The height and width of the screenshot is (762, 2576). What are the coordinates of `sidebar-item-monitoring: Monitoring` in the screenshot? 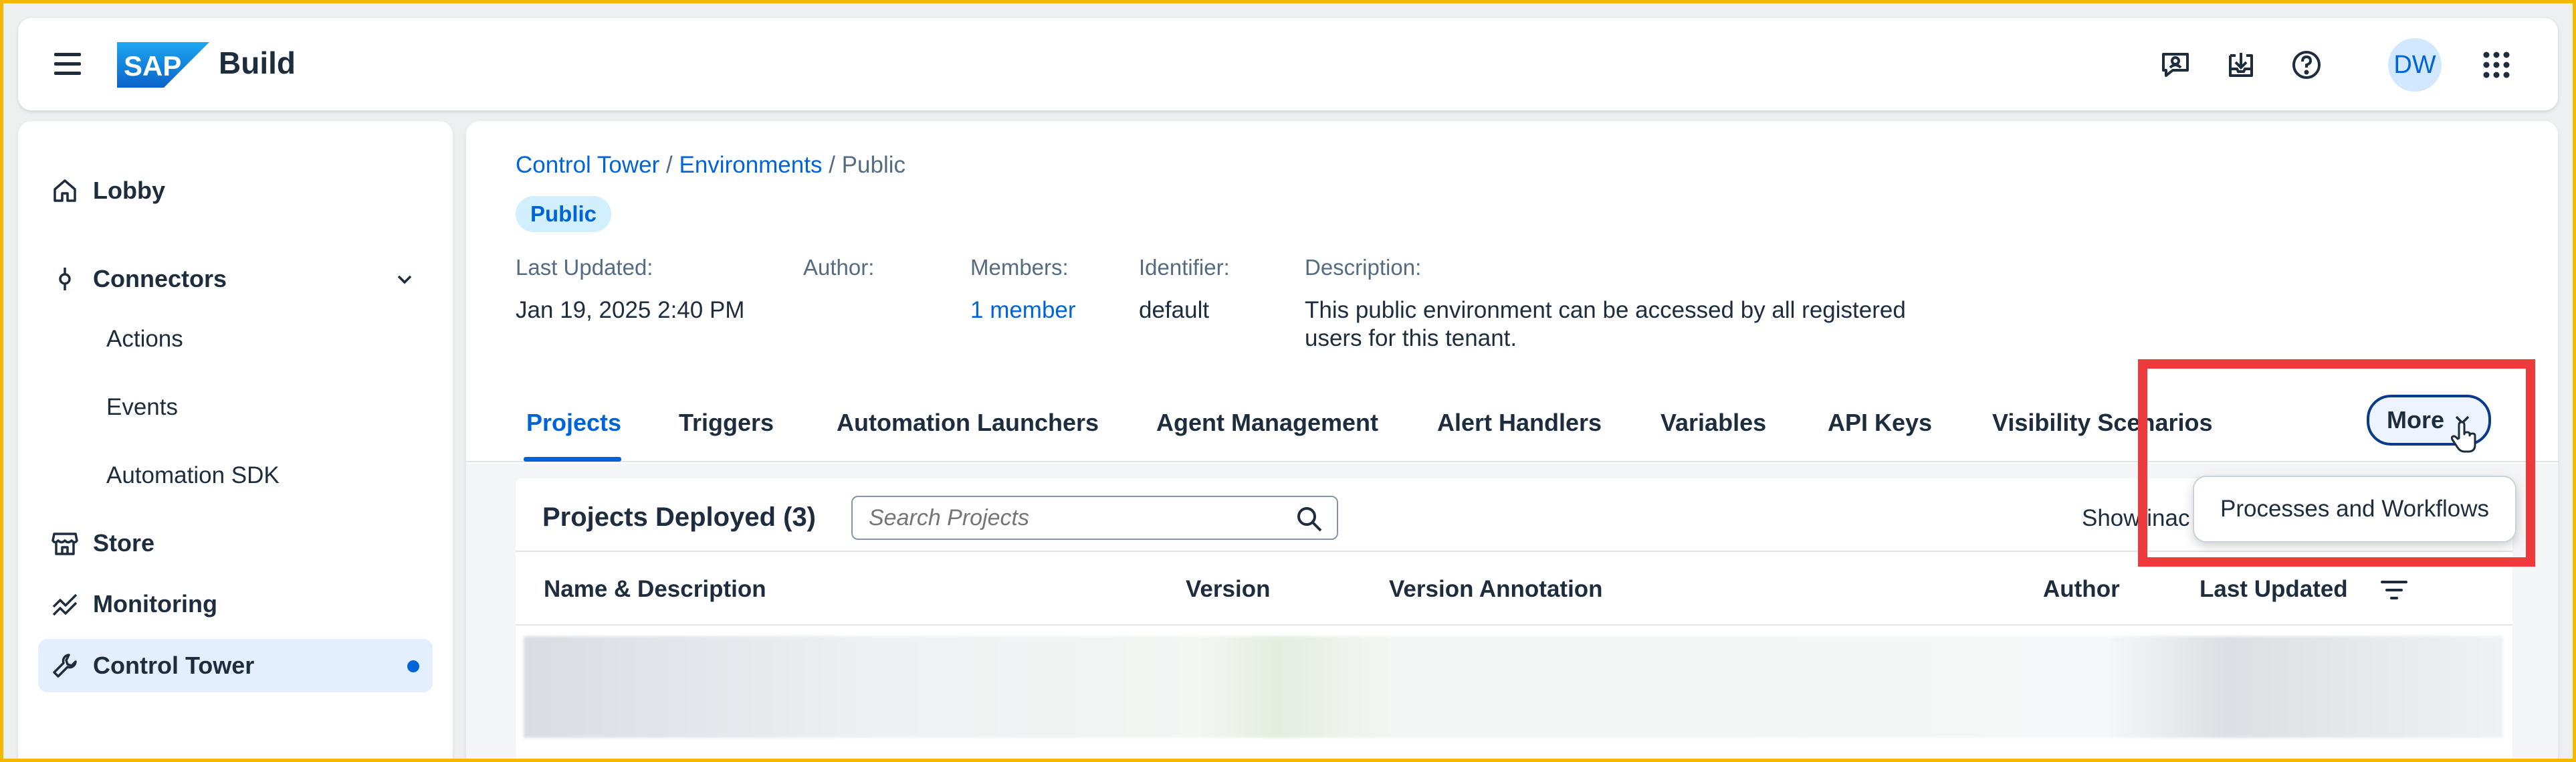 It's located at (236, 604).